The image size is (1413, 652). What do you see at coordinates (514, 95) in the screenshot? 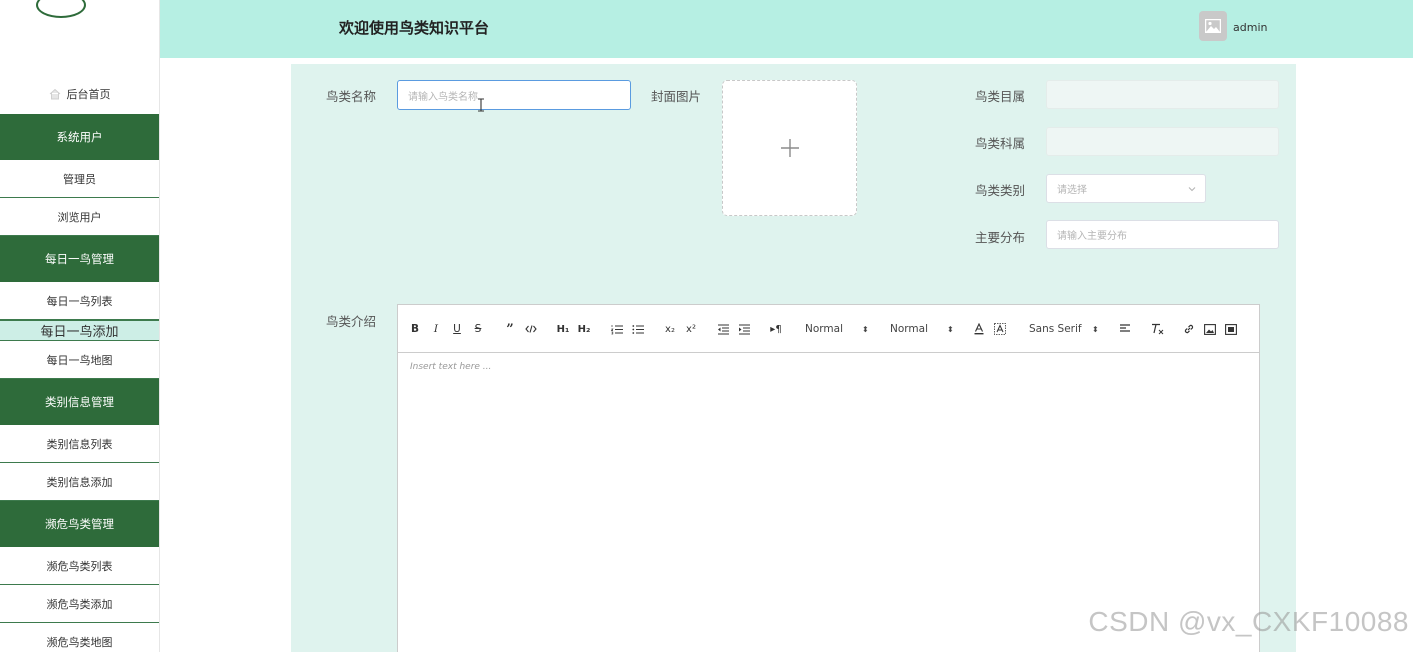
I see `bird-name-input: 请输入鸟类名称` at bounding box center [514, 95].